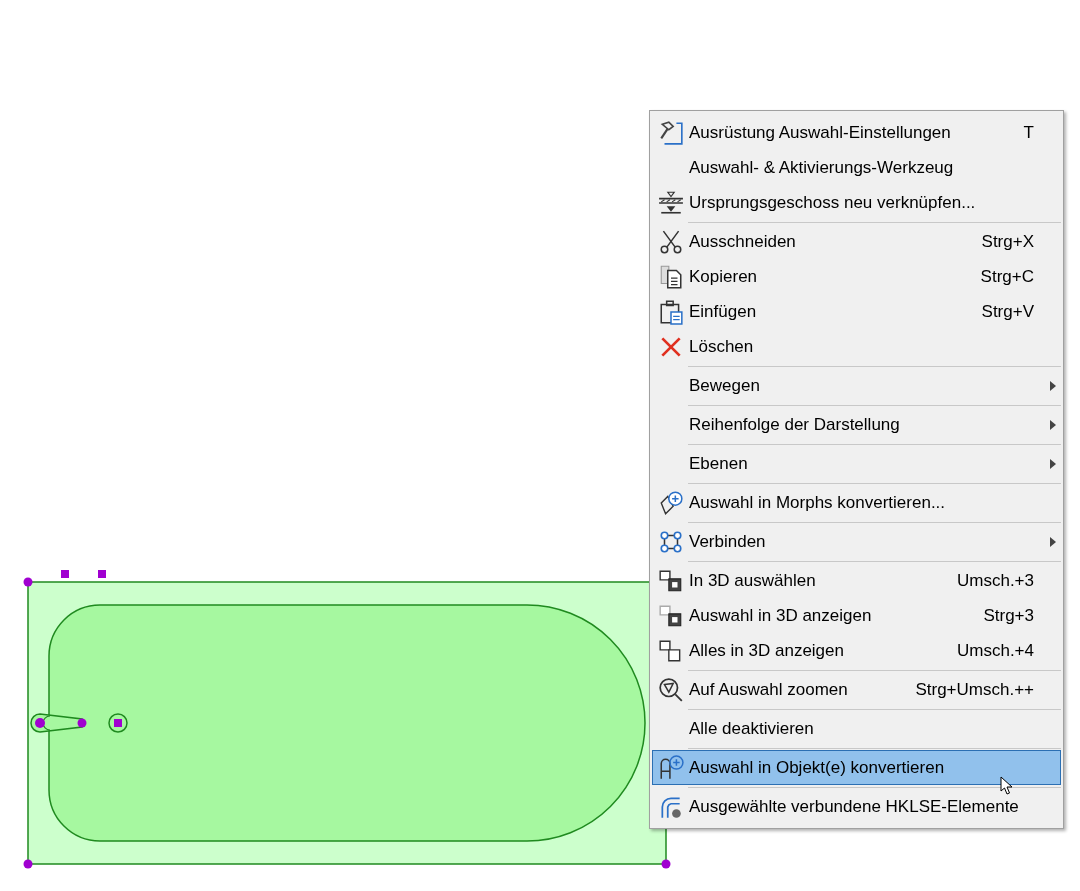 Image resolution: width=1080 pixels, height=891 pixels. I want to click on shortcut-label: Umsch.+4, so click(996, 650).